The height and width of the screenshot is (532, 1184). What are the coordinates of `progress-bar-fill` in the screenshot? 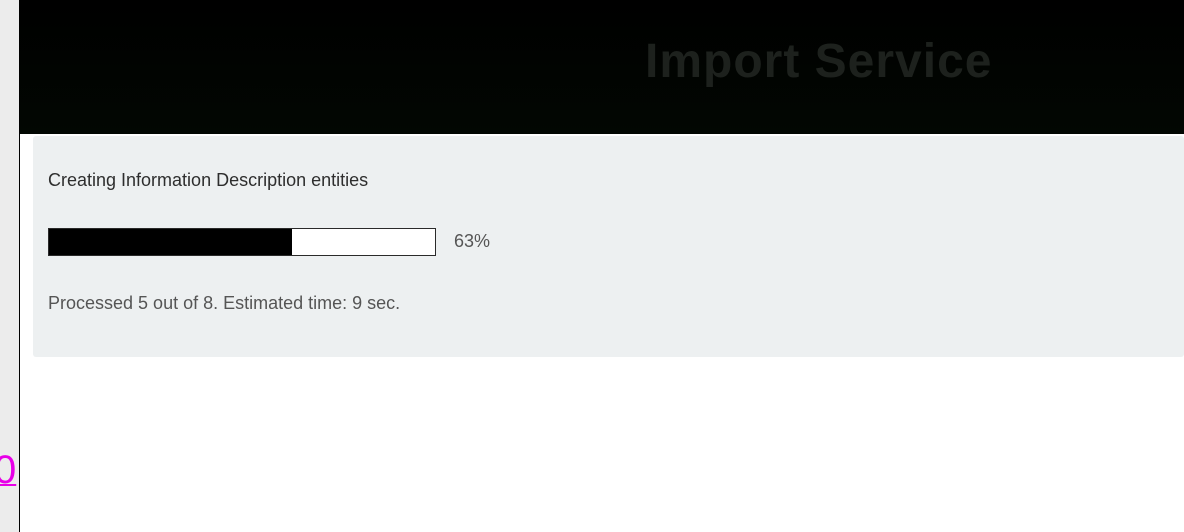 It's located at (171, 242).